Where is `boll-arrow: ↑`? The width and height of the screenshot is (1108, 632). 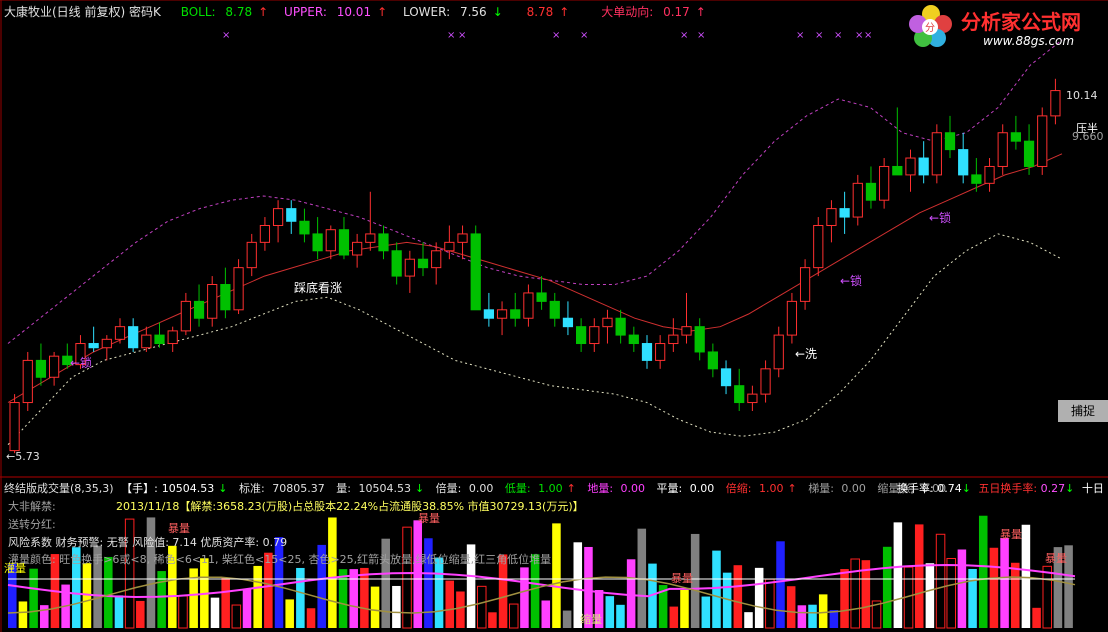 boll-arrow: ↑ is located at coordinates (263, 12).